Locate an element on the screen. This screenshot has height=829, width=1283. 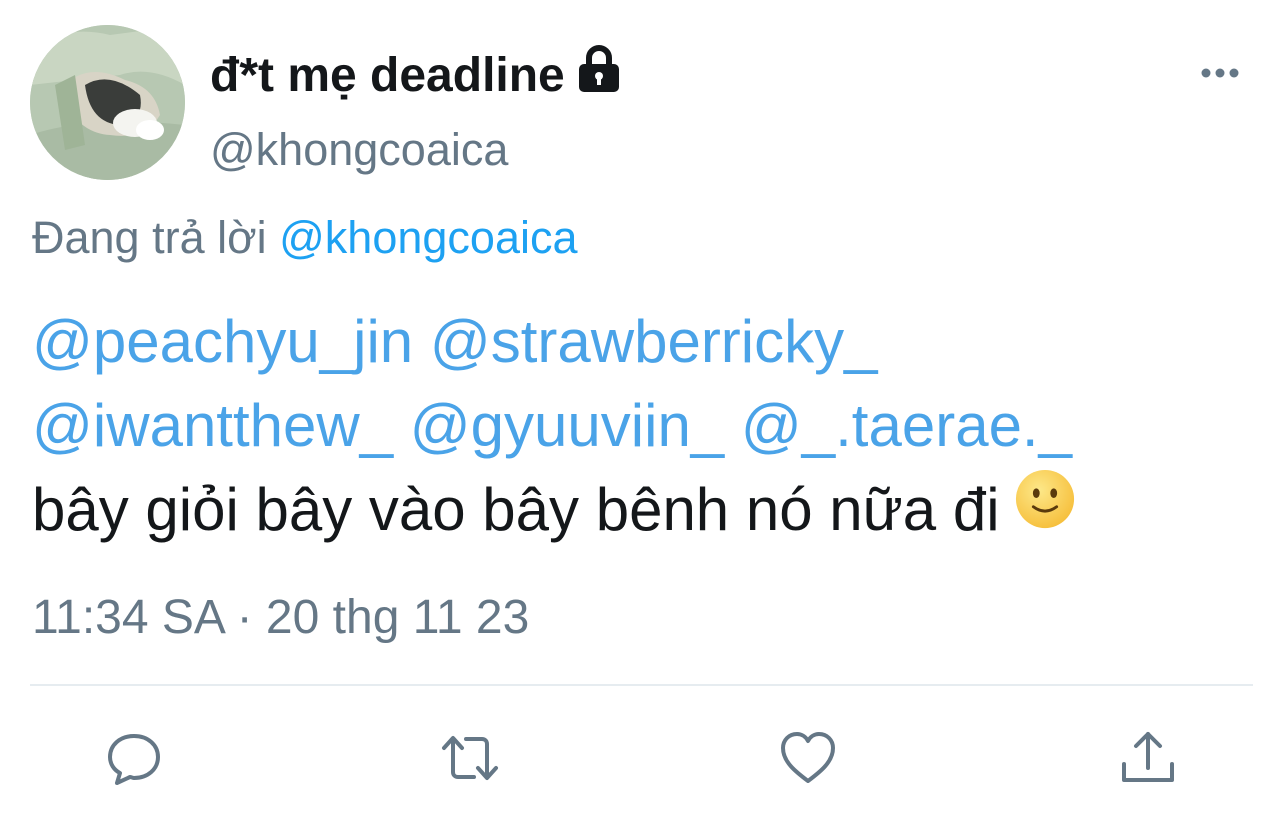
mentions-line-2: @iwantthew_ @gyuuviin_ @_.taerae._ is located at coordinates (554, 426).